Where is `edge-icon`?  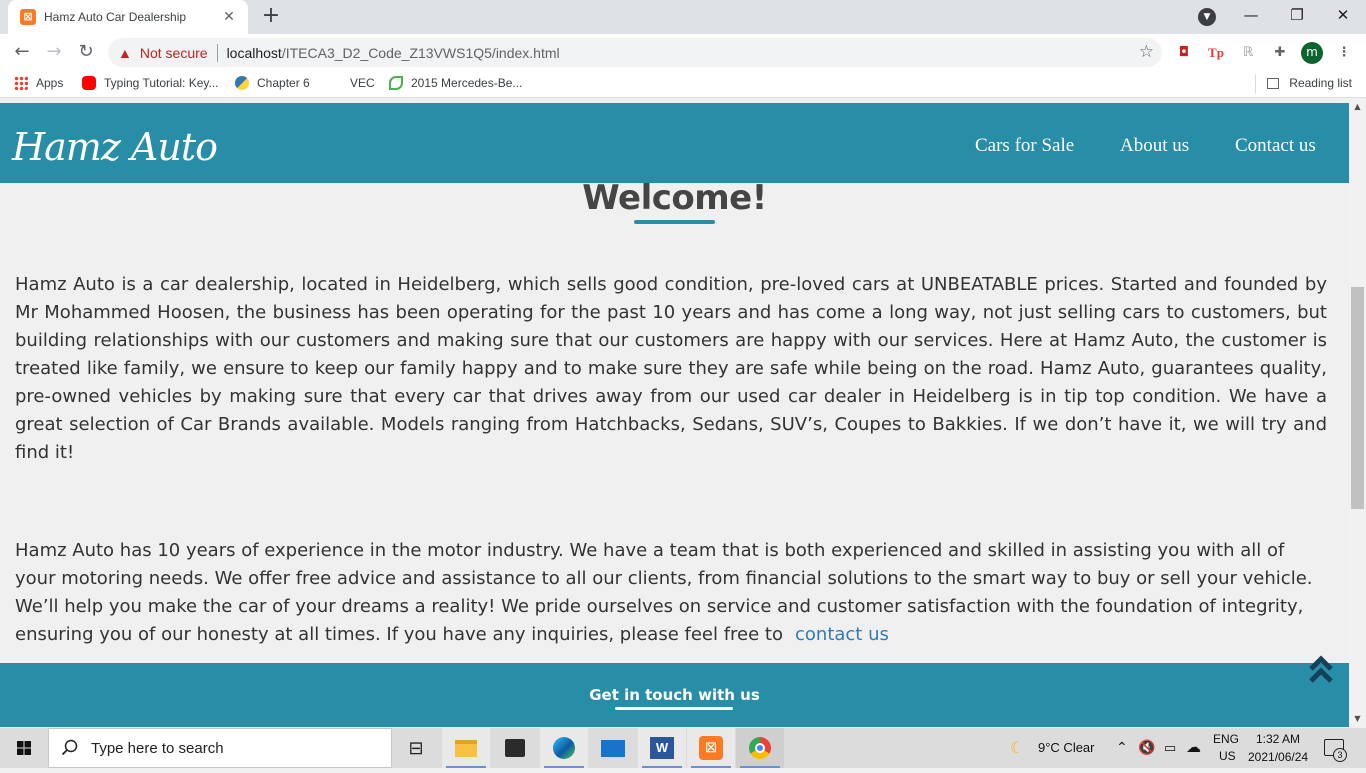 edge-icon is located at coordinates (564, 748).